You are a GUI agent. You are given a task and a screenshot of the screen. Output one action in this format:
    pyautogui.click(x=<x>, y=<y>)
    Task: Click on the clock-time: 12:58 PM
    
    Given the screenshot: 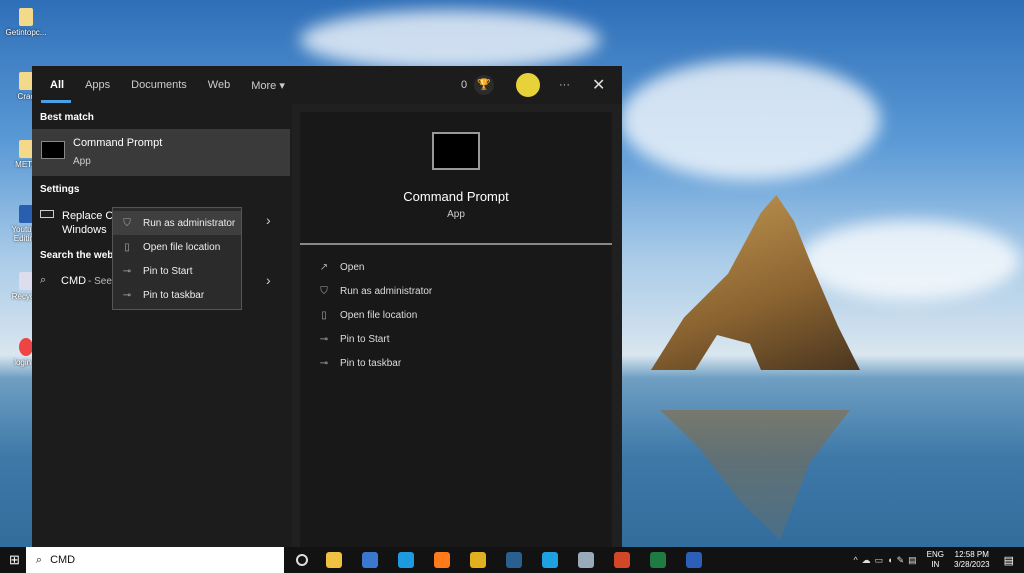 What is the action you would take?
    pyautogui.click(x=972, y=555)
    